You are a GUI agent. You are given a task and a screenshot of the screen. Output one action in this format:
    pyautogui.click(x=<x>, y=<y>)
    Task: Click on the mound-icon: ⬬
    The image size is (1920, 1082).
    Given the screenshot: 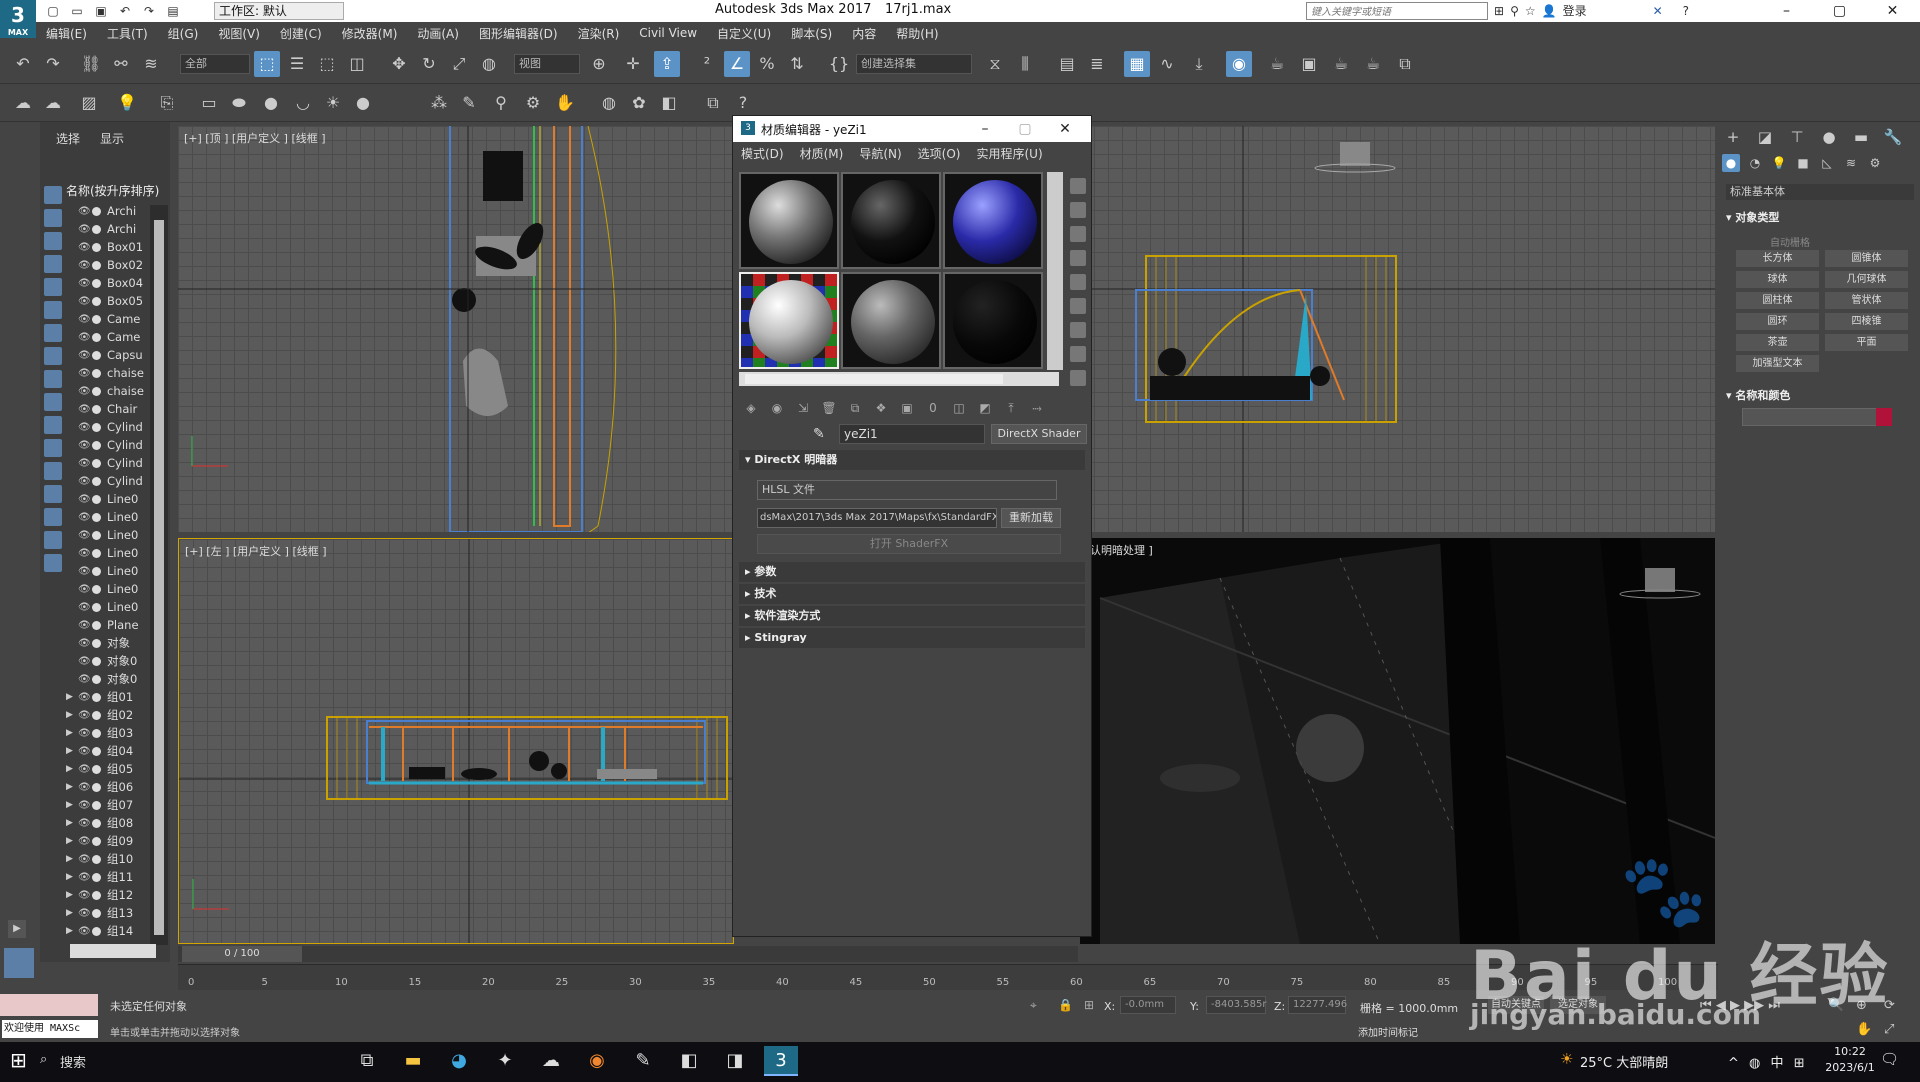 What is the action you would take?
    pyautogui.click(x=239, y=103)
    